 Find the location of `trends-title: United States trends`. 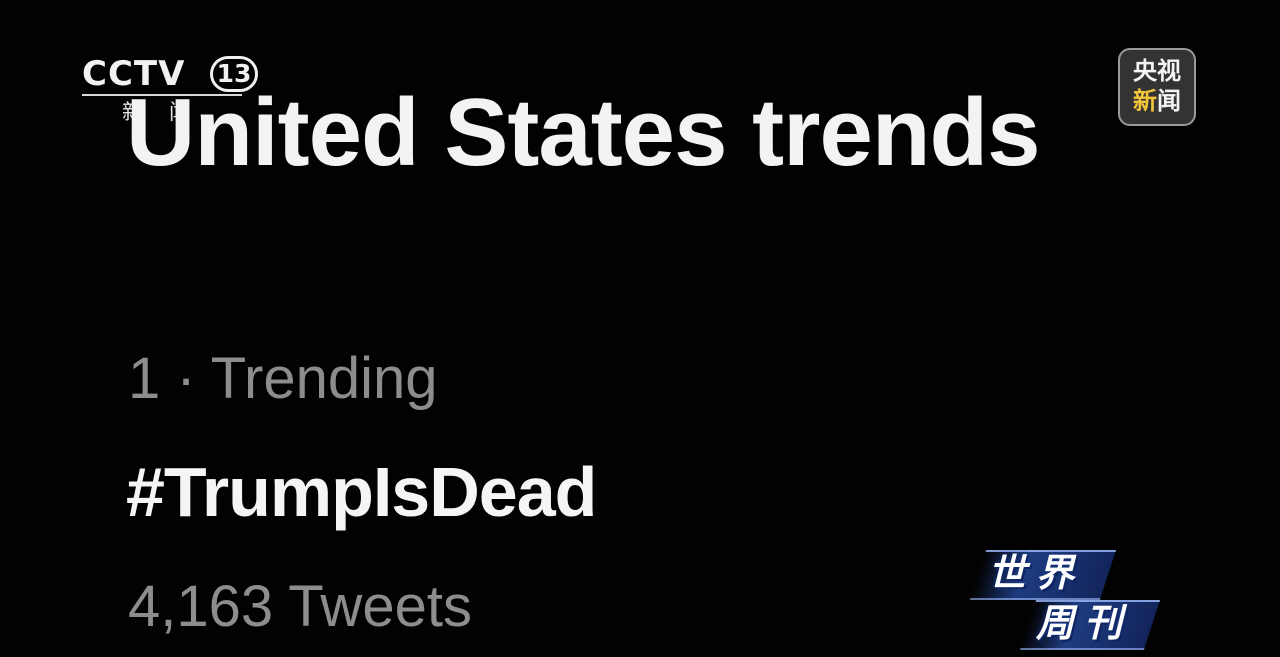

trends-title: United States trends is located at coordinates (583, 132).